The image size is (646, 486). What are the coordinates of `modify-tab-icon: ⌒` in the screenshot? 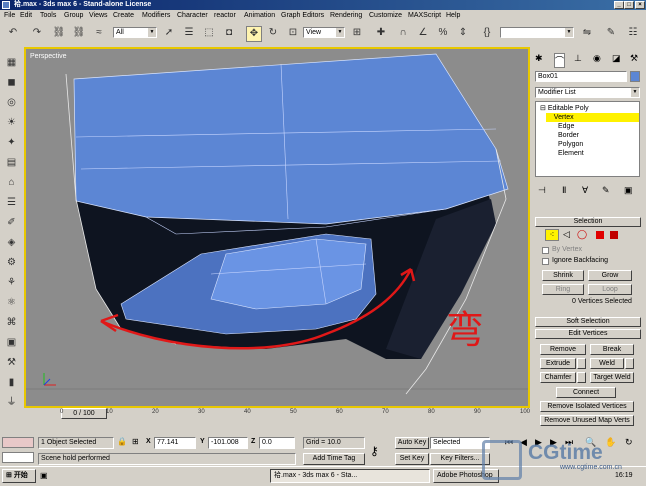 It's located at (560, 60).